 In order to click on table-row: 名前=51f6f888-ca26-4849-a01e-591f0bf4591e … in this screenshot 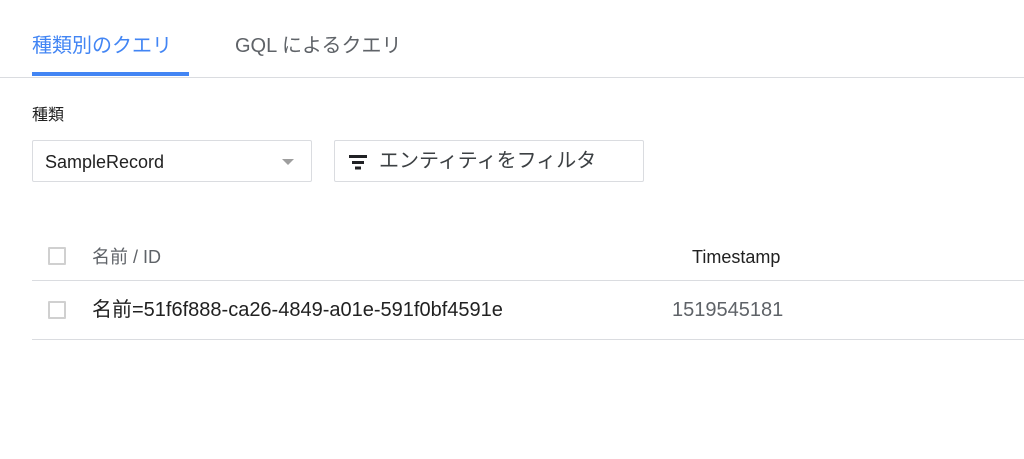, I will do `click(528, 310)`.